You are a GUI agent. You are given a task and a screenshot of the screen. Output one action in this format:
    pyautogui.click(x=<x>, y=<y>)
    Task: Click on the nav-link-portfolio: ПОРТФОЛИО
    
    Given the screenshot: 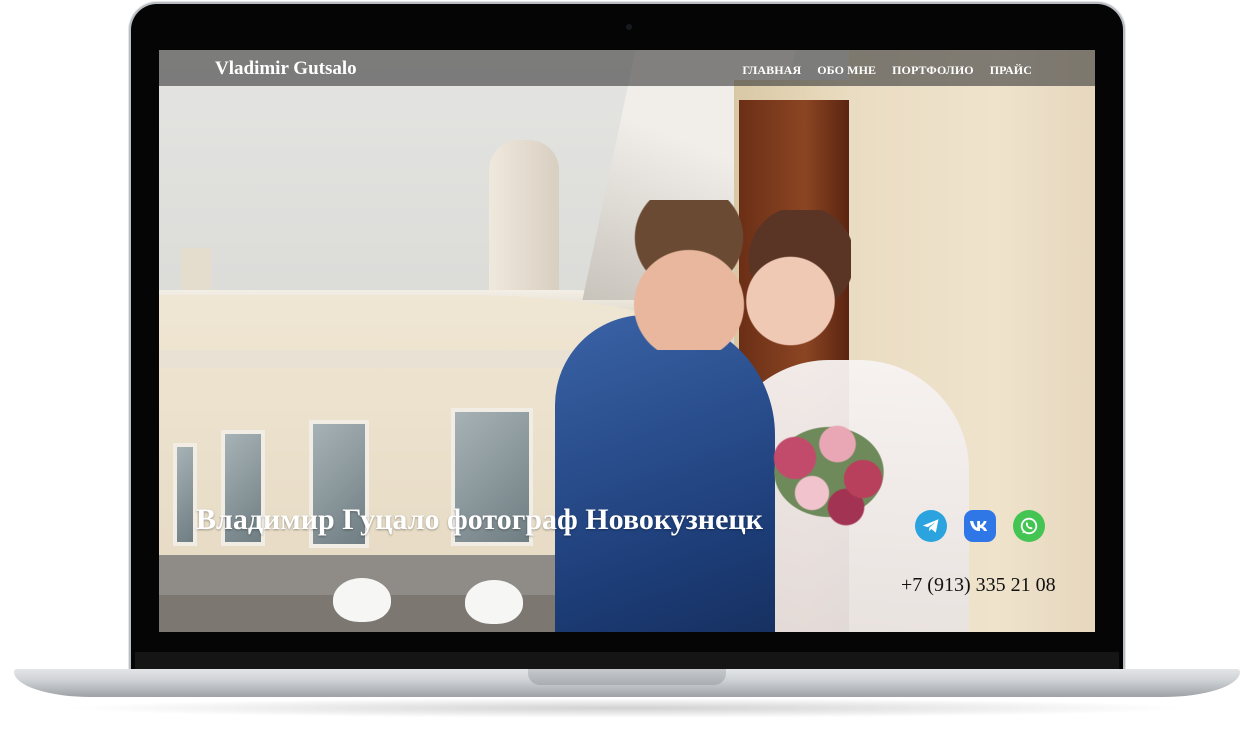 What is the action you would take?
    pyautogui.click(x=933, y=70)
    